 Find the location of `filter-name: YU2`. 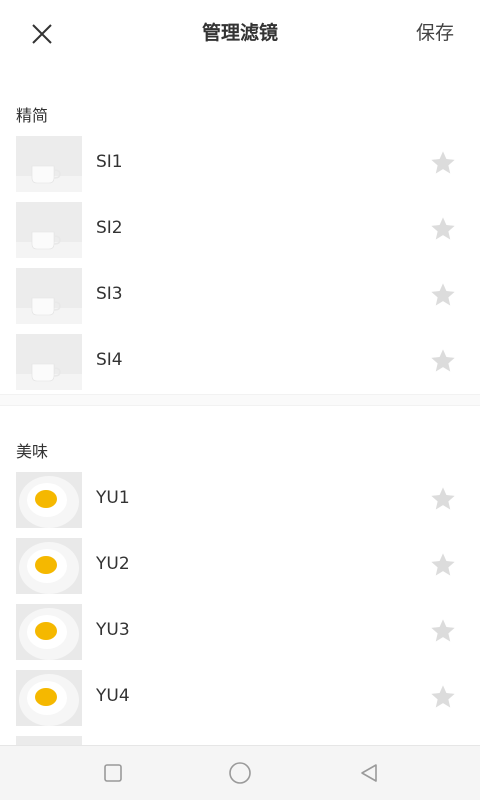

filter-name: YU2 is located at coordinates (113, 564).